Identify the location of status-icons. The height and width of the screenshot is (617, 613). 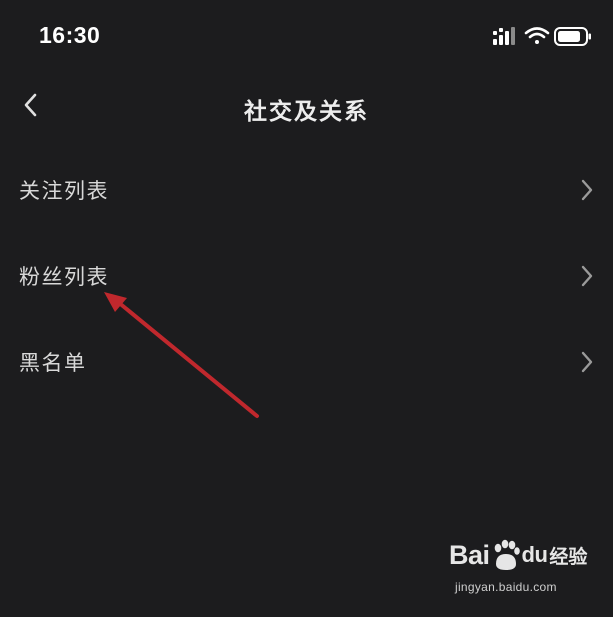
(543, 37).